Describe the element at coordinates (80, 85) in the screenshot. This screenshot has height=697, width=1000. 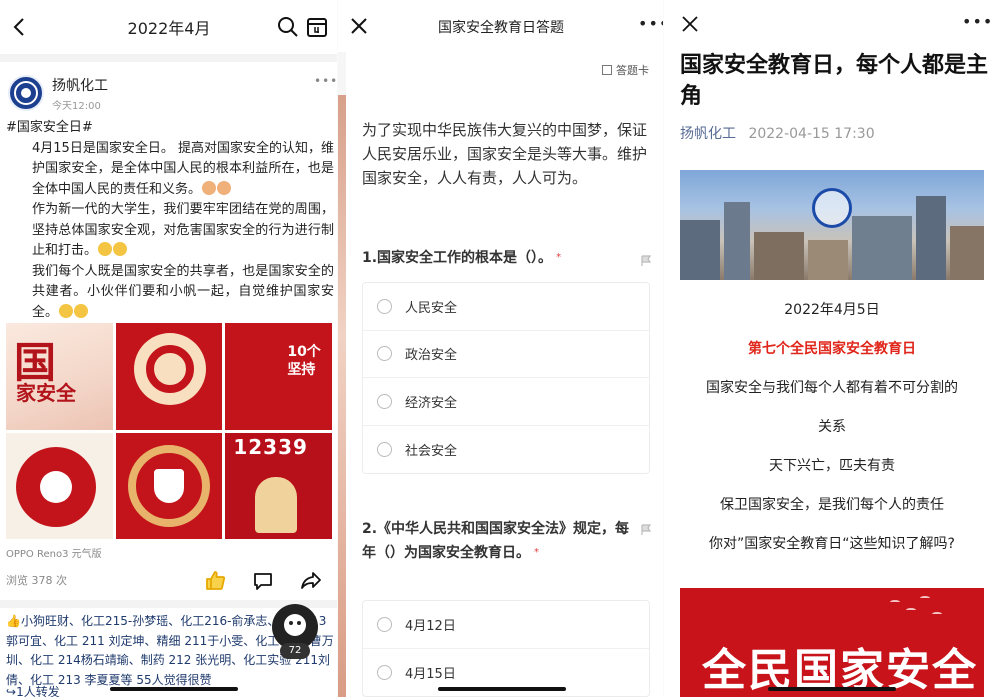
I see `author-name: 扬帆化工` at that location.